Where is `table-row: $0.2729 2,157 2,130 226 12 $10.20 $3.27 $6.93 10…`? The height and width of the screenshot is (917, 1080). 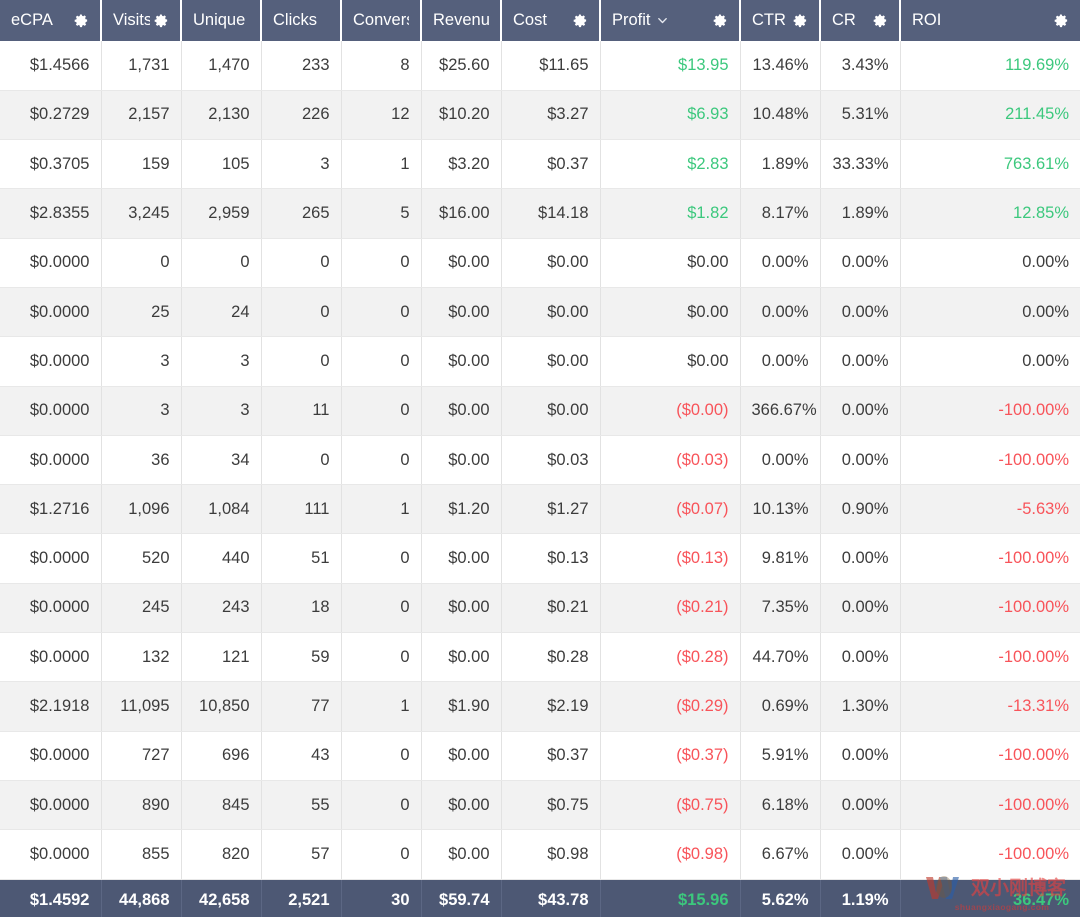
table-row: $0.2729 2,157 2,130 226 12 $10.20 $3.27 $6.93 10… is located at coordinates (540, 115).